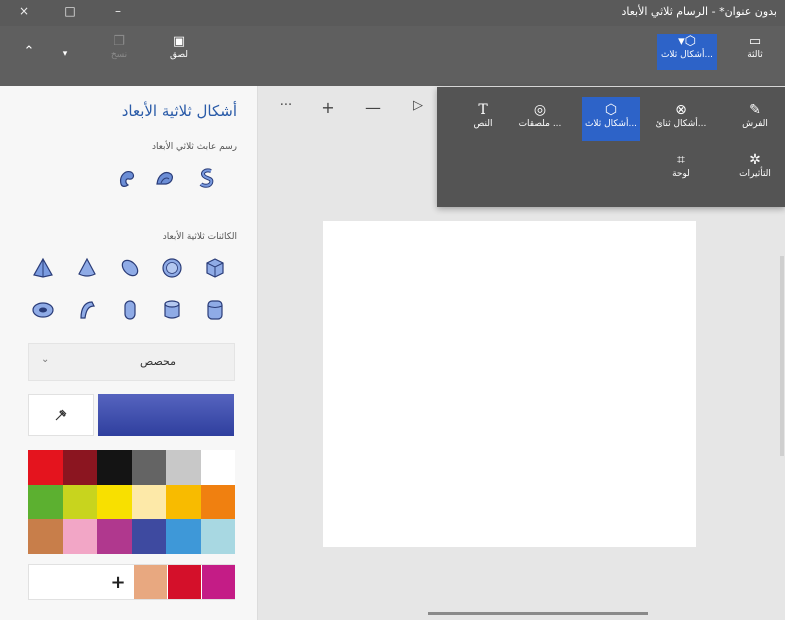 Image resolution: width=785 pixels, height=620 pixels. What do you see at coordinates (119, 41) in the screenshot?
I see `copy-icon: ❐` at bounding box center [119, 41].